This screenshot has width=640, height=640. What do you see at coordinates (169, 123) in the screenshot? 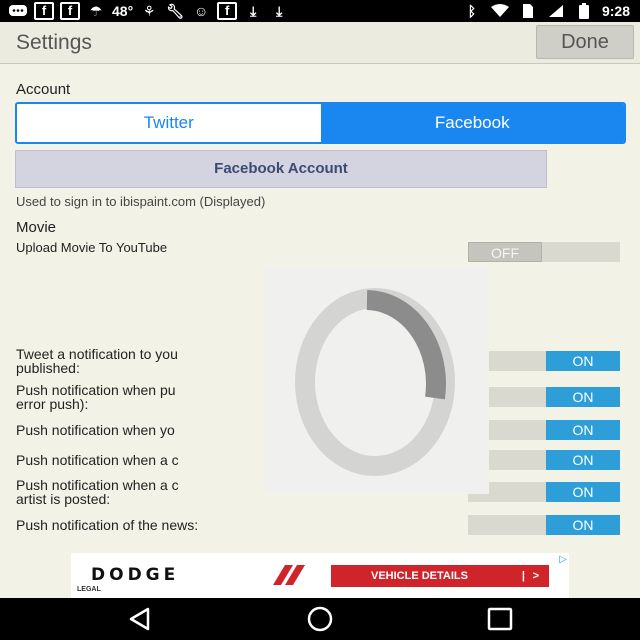
I see `tab-twitter: Twitter` at bounding box center [169, 123].